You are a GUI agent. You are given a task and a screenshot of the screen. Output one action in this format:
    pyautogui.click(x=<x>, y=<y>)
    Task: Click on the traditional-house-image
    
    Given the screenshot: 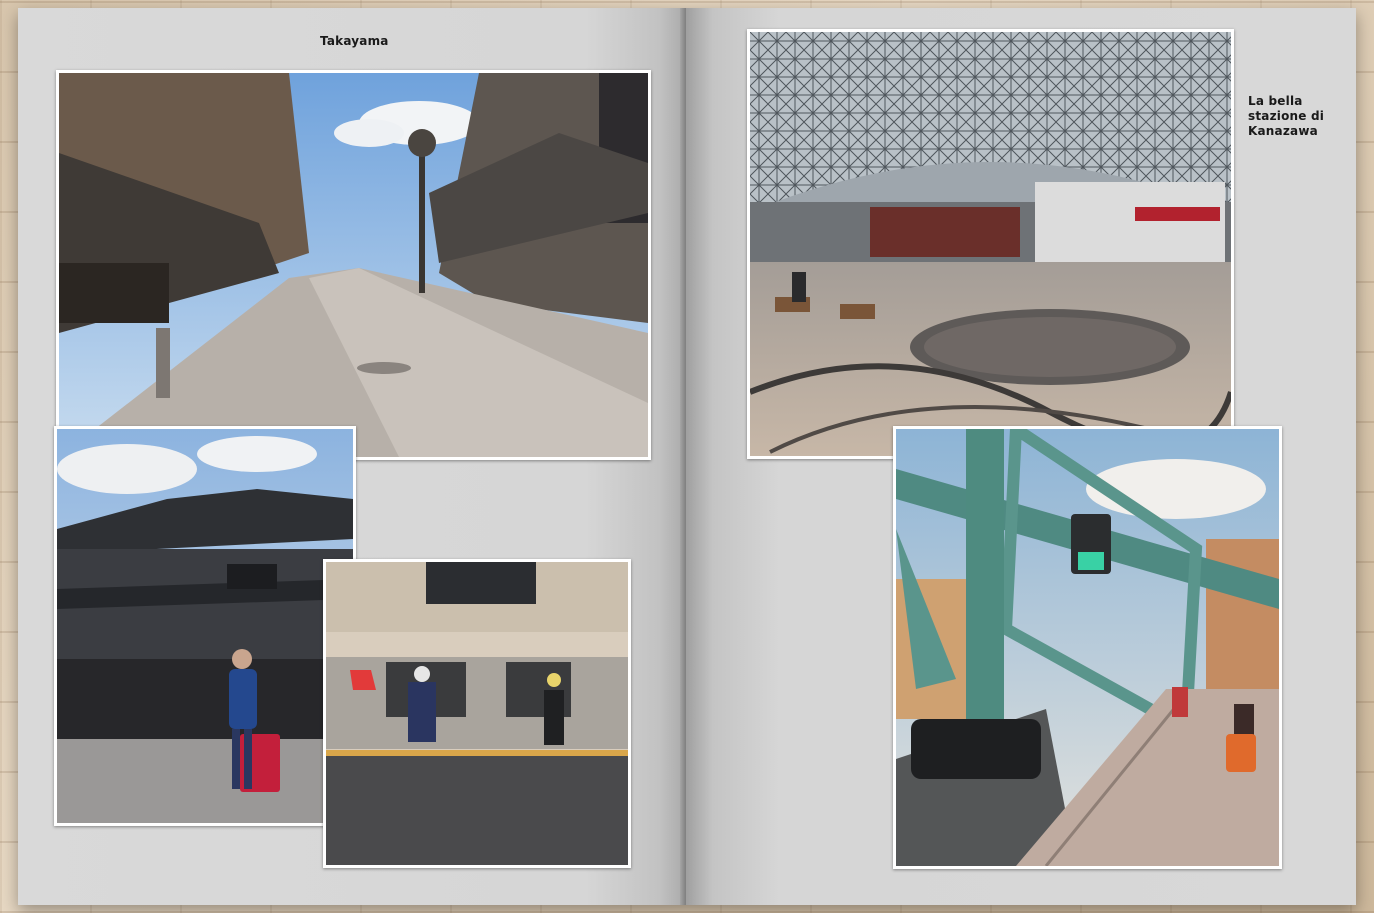 What is the action you would take?
    pyautogui.click(x=205, y=626)
    